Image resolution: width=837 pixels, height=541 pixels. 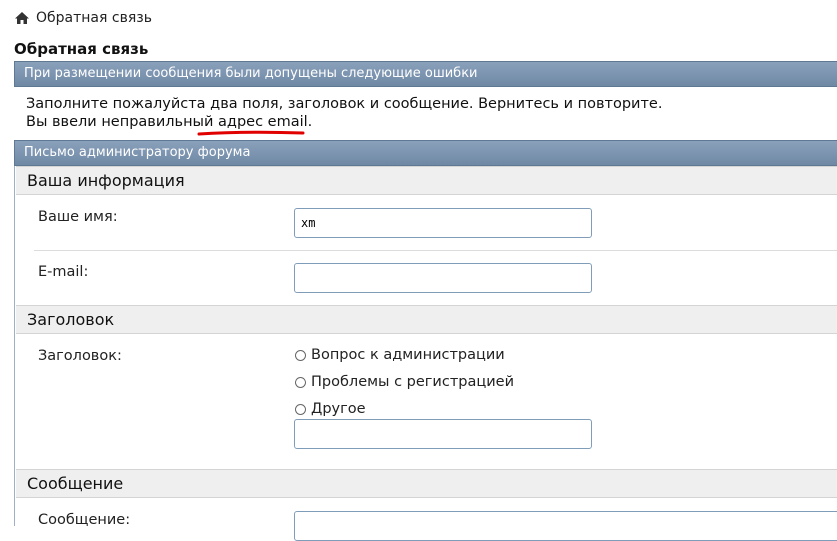 I want to click on radio-option-admin: Вопрос к администрации, so click(x=400, y=355).